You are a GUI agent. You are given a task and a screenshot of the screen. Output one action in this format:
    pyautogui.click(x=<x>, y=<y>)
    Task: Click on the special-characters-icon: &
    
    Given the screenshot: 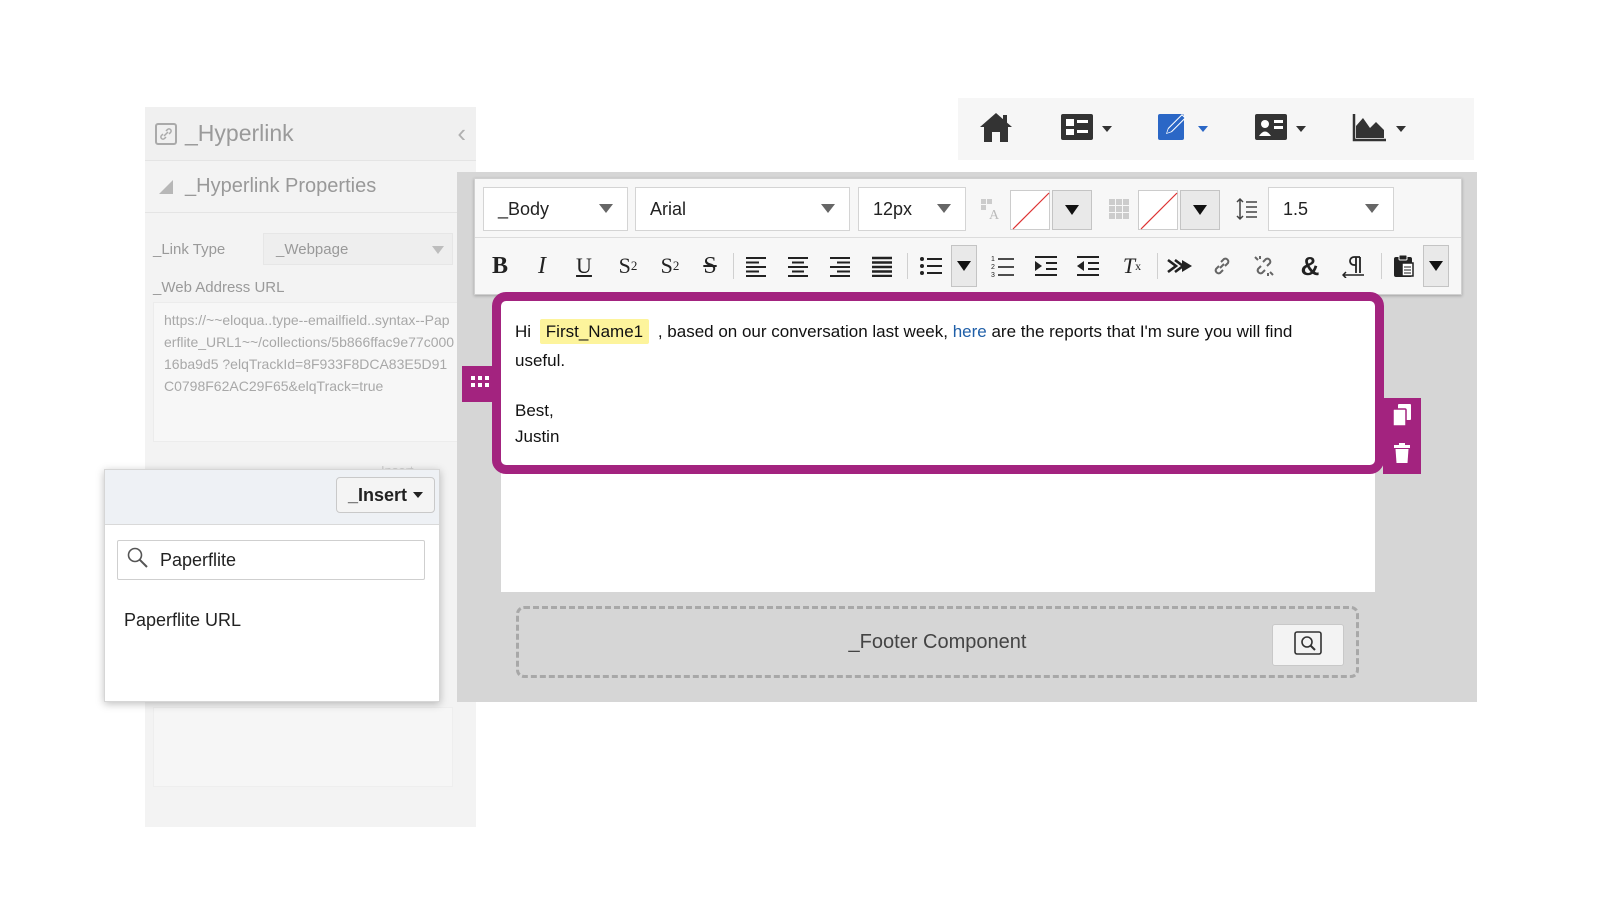 What is the action you would take?
    pyautogui.click(x=1310, y=266)
    